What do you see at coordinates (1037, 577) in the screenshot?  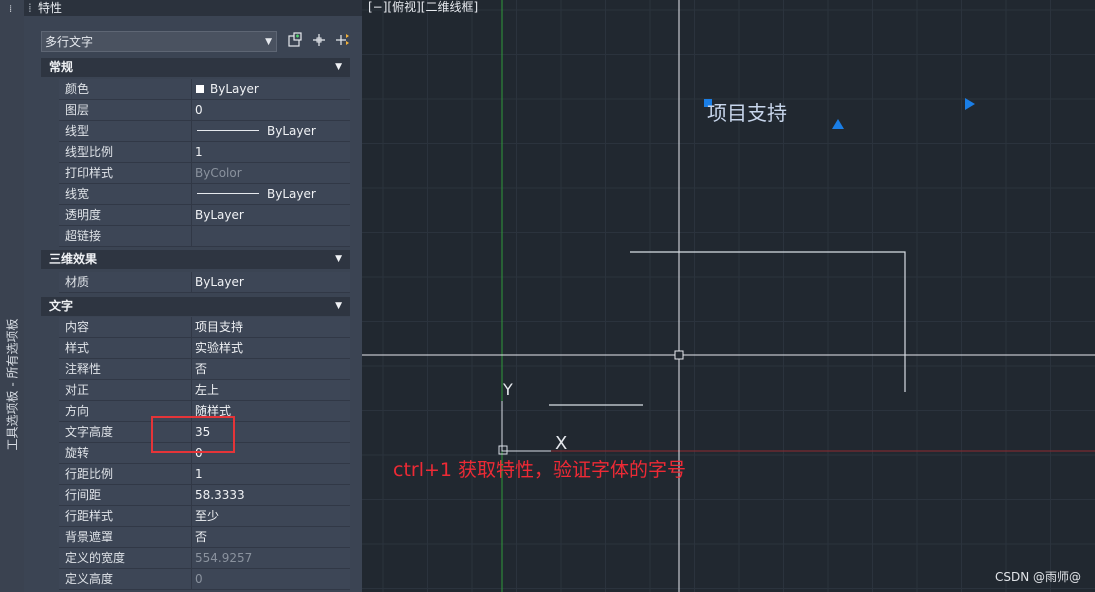 I see `watermark: CSDN @雨师@` at bounding box center [1037, 577].